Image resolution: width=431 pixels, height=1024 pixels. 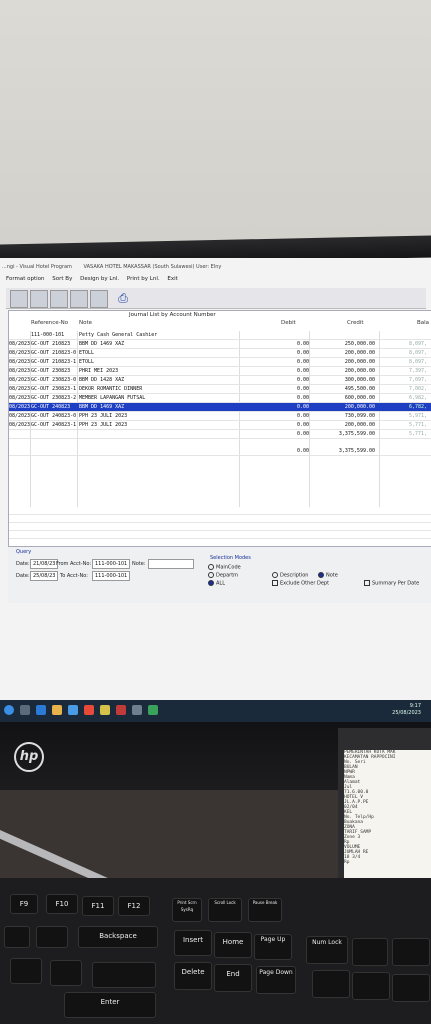 What do you see at coordinates (44, 564) in the screenshot?
I see `from-date-input: 21/08/23` at bounding box center [44, 564].